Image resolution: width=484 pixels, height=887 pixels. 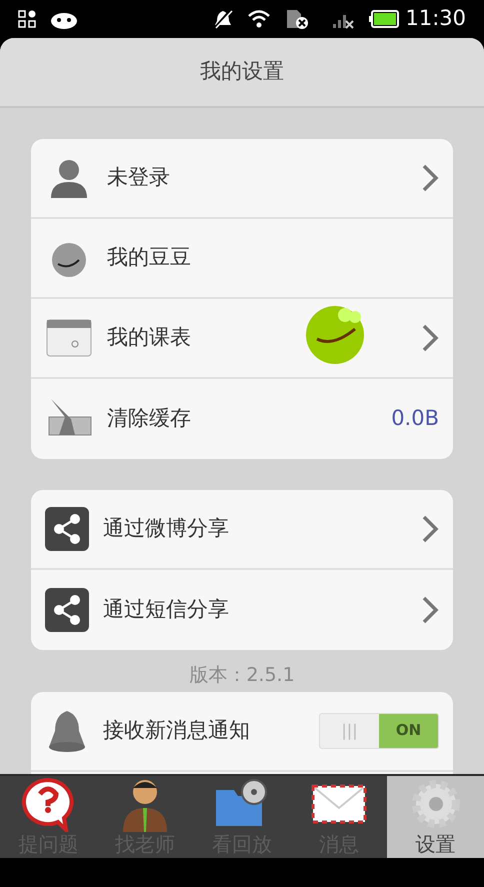 I want to click on switch-state: ON, so click(x=408, y=731).